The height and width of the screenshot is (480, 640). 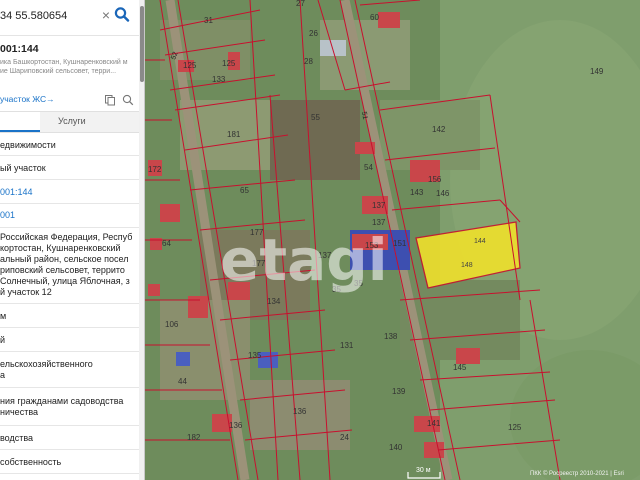 What do you see at coordinates (69, 438) in the screenshot?
I see `property-row: водства` at bounding box center [69, 438].